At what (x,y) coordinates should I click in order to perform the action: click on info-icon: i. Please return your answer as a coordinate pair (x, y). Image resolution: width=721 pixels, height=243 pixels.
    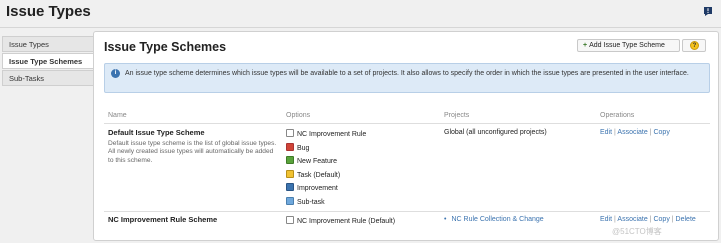
    Looking at the image, I should click on (115, 73).